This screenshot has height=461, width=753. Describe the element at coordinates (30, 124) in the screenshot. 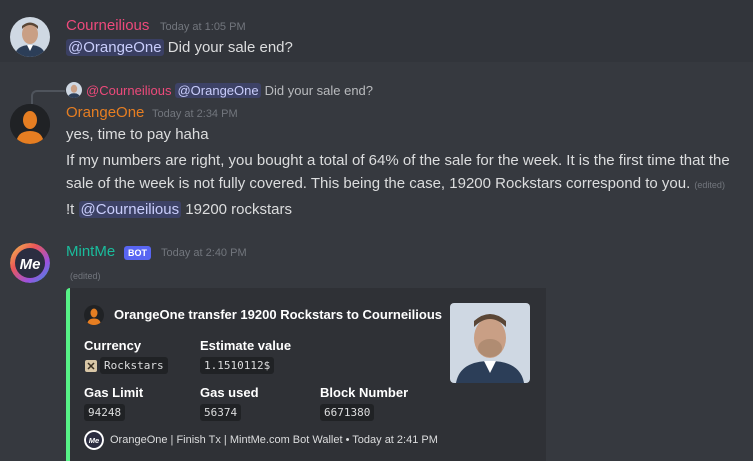

I see `user-avatar-orangeone` at that location.